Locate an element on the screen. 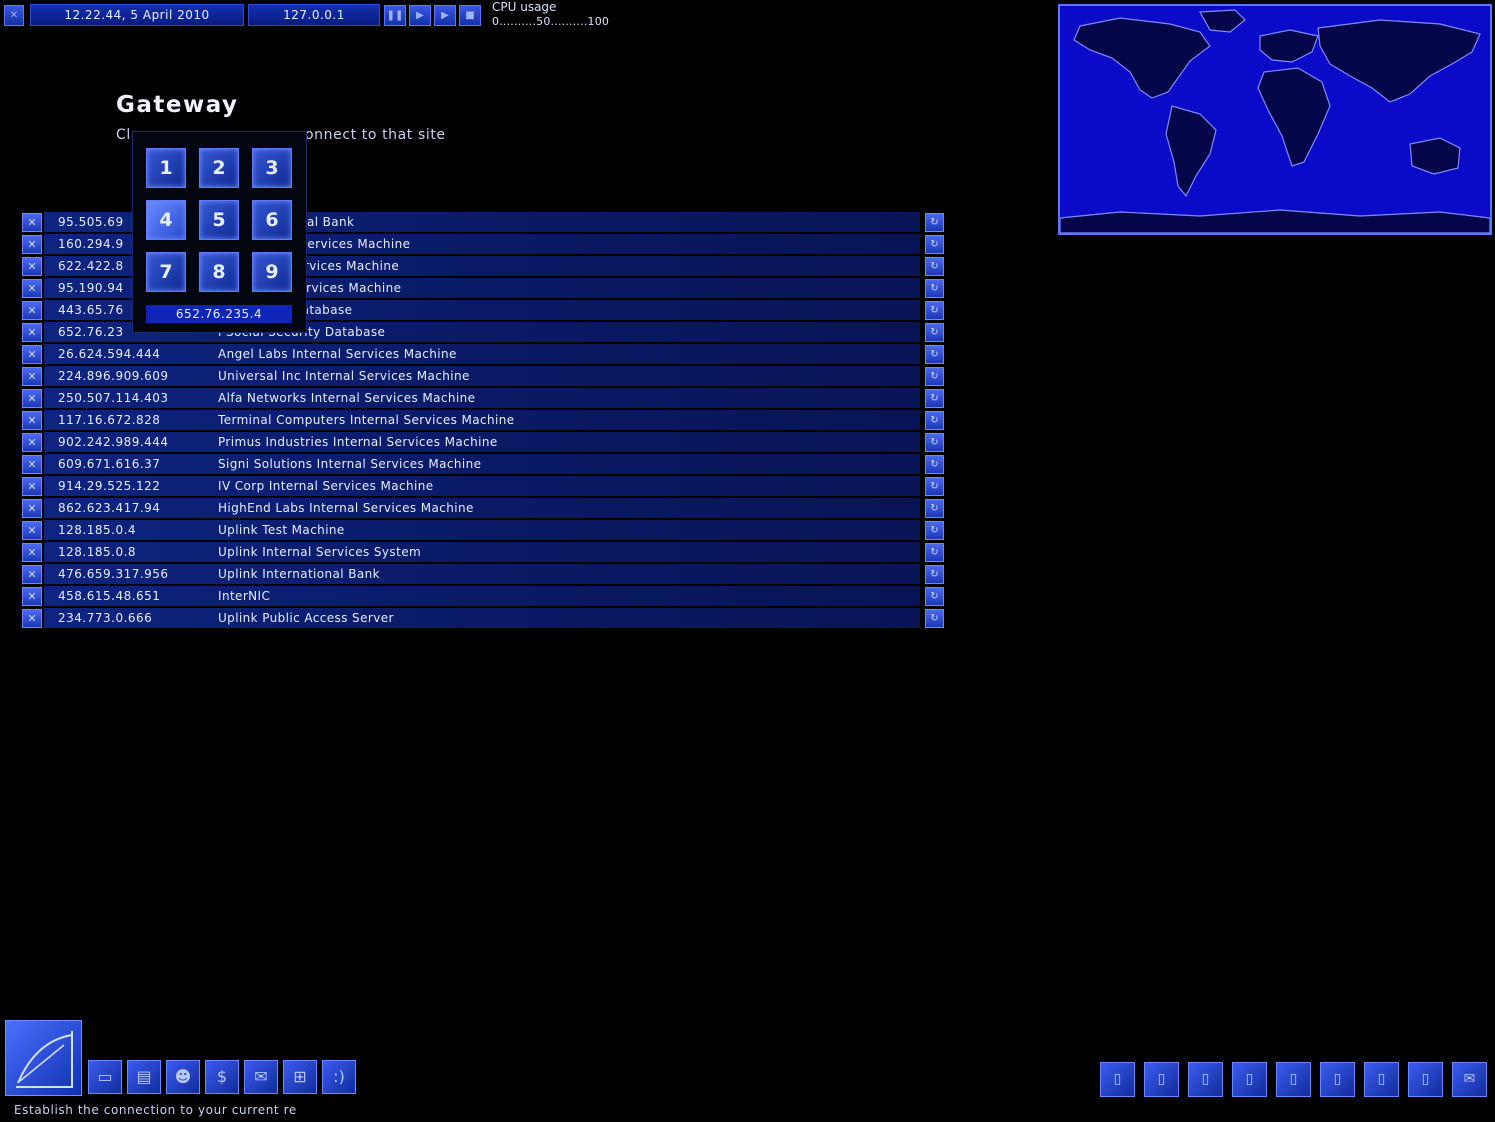  keypad-key-2: 2 is located at coordinates (219, 168).